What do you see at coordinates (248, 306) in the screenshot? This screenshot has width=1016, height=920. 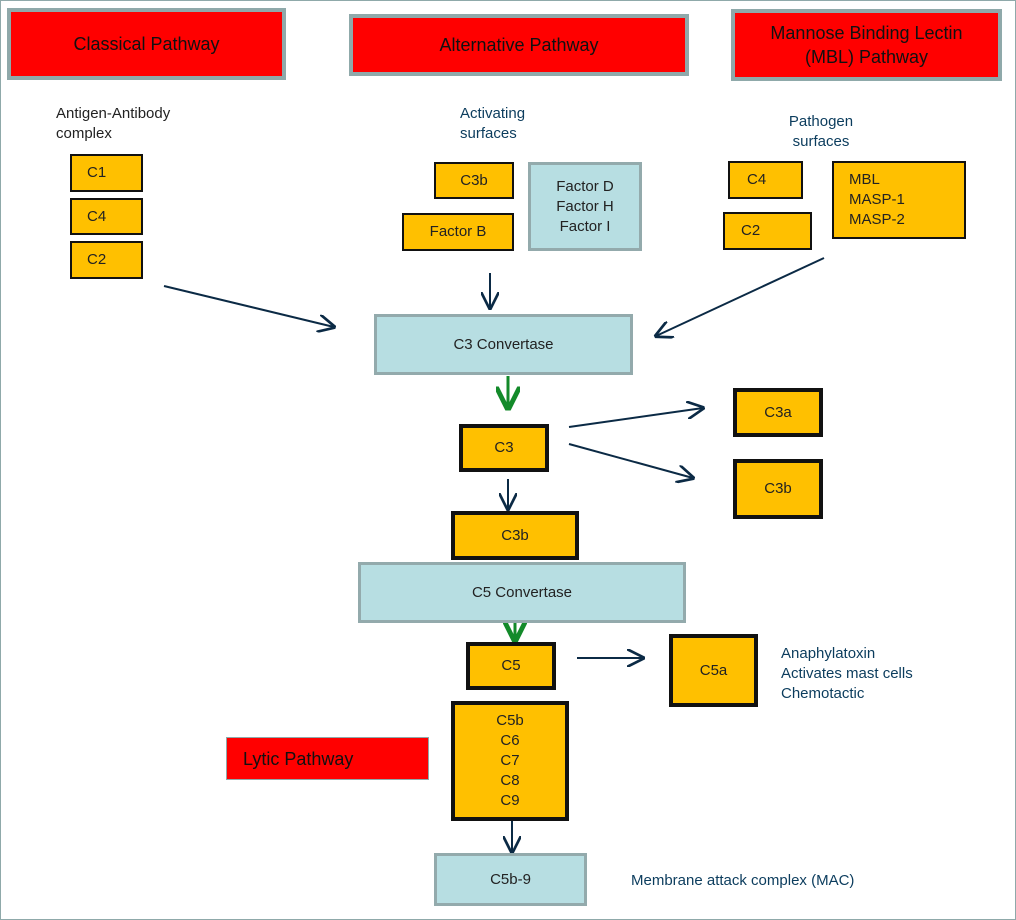 I see `arrow-classical-to-c3-convertase` at bounding box center [248, 306].